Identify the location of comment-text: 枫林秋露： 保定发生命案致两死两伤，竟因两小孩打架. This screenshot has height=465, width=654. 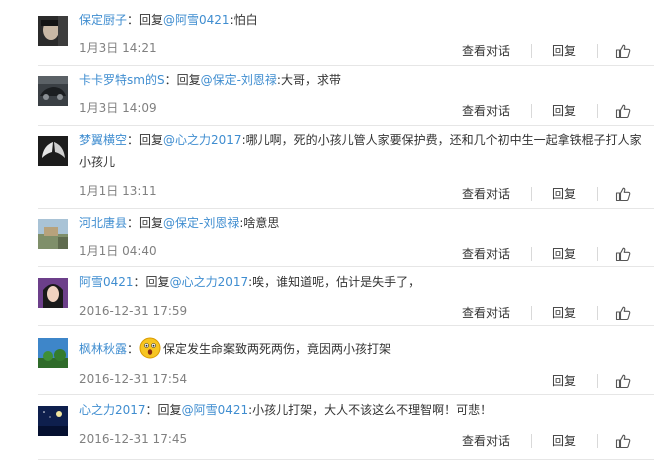
(235, 348).